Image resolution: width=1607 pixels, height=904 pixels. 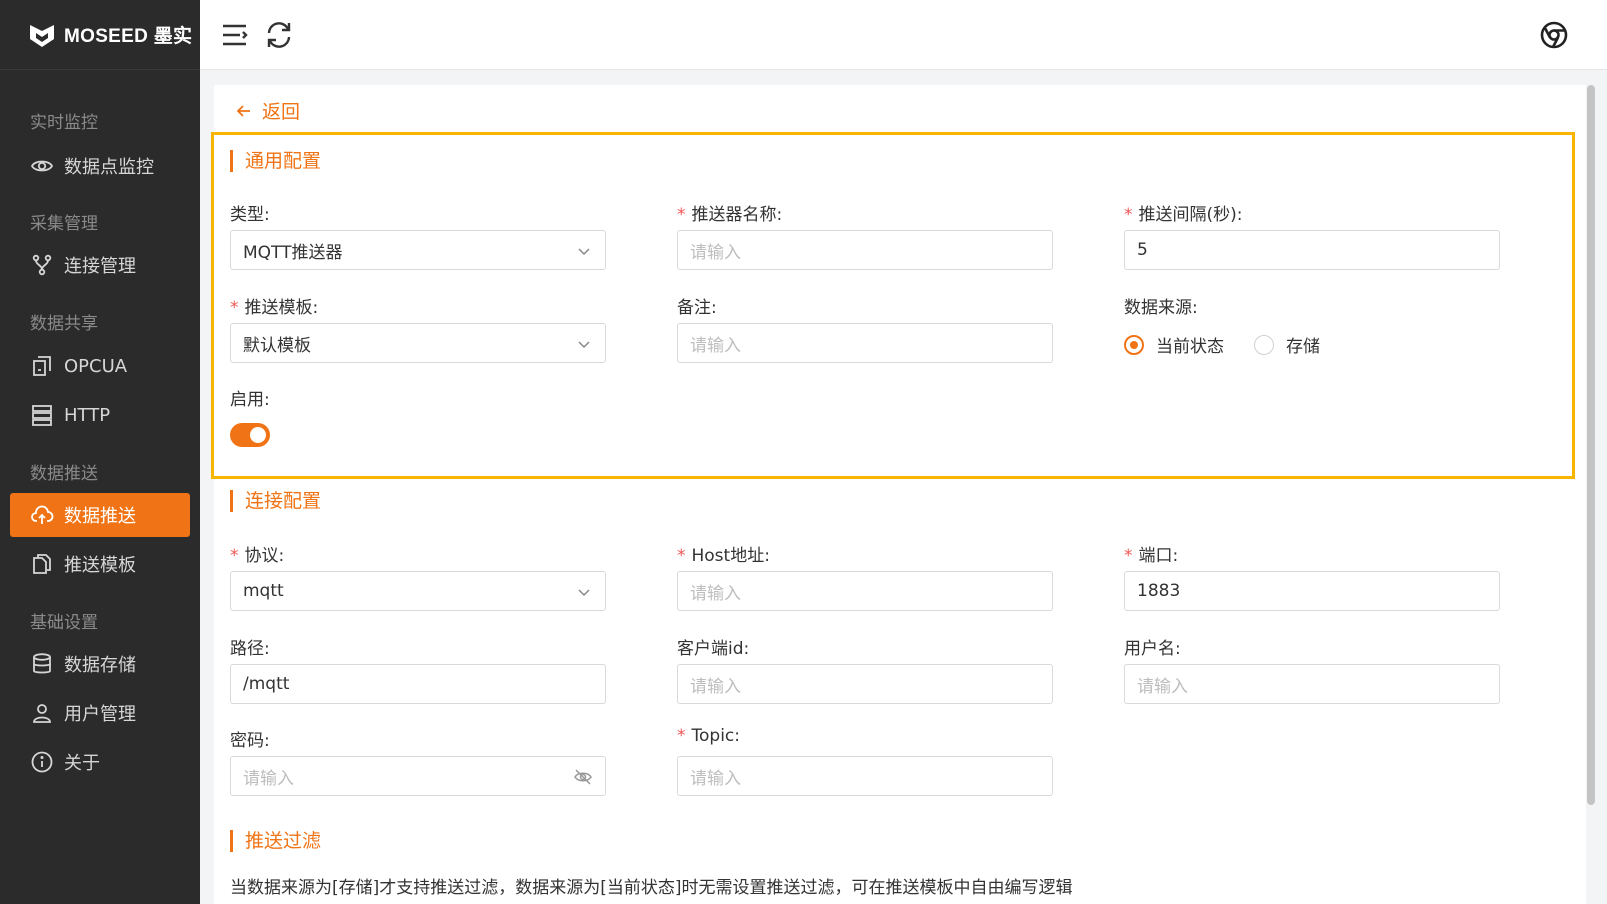 I want to click on sidebar-item-user-management: 用户管理, so click(x=100, y=713).